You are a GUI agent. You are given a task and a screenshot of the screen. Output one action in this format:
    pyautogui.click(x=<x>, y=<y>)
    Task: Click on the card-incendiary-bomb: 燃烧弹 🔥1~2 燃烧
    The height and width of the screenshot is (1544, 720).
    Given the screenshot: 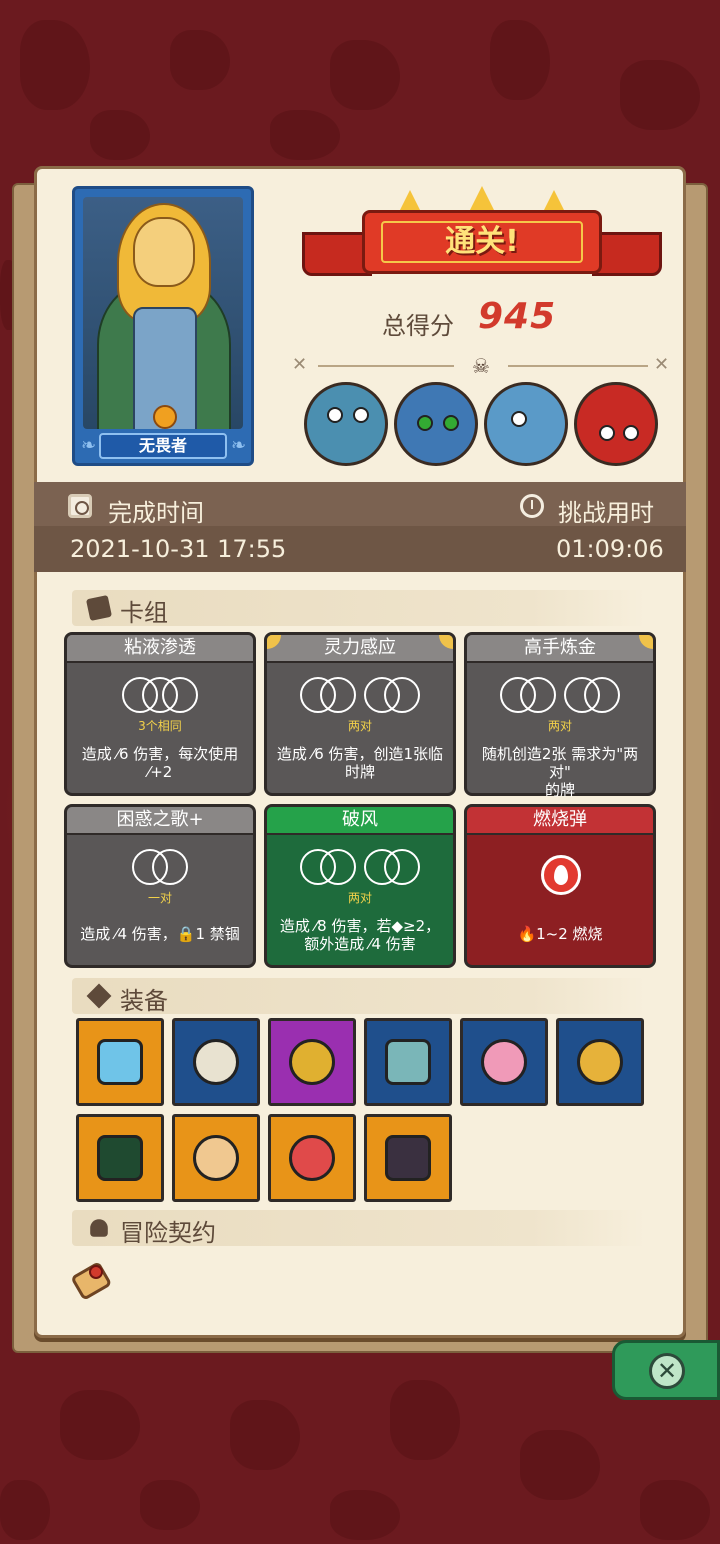 What is the action you would take?
    pyautogui.click(x=560, y=886)
    